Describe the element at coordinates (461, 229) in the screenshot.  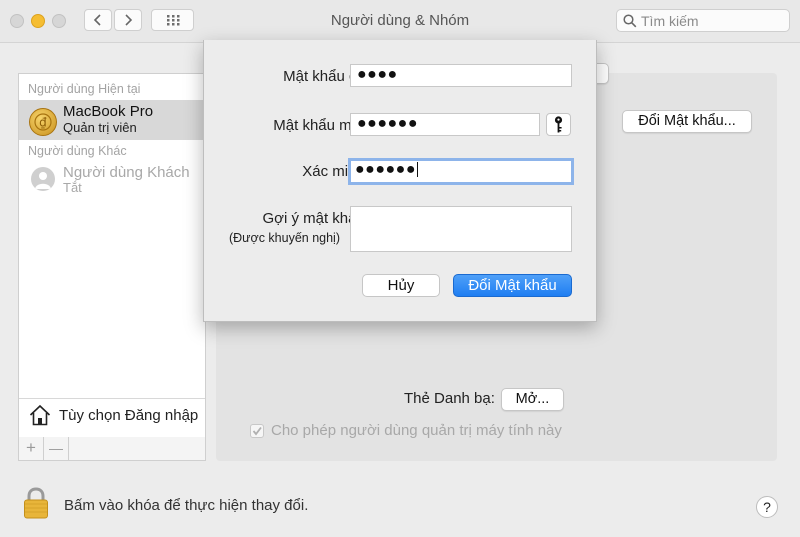
I see `password-hint-field` at that location.